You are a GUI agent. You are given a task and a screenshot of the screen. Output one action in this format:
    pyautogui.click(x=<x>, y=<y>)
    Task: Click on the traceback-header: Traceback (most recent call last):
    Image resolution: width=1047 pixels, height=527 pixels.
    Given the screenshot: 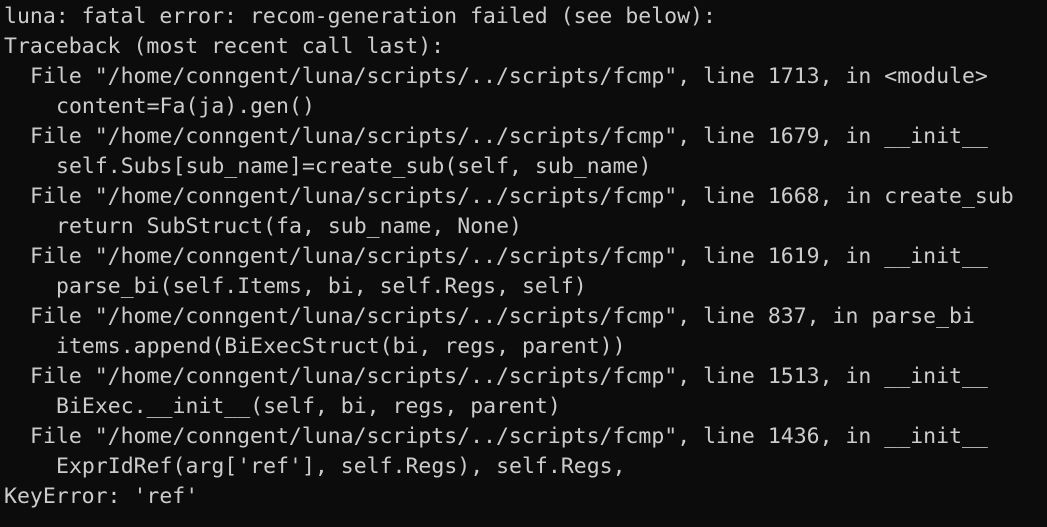 What is the action you would take?
    pyautogui.click(x=224, y=46)
    